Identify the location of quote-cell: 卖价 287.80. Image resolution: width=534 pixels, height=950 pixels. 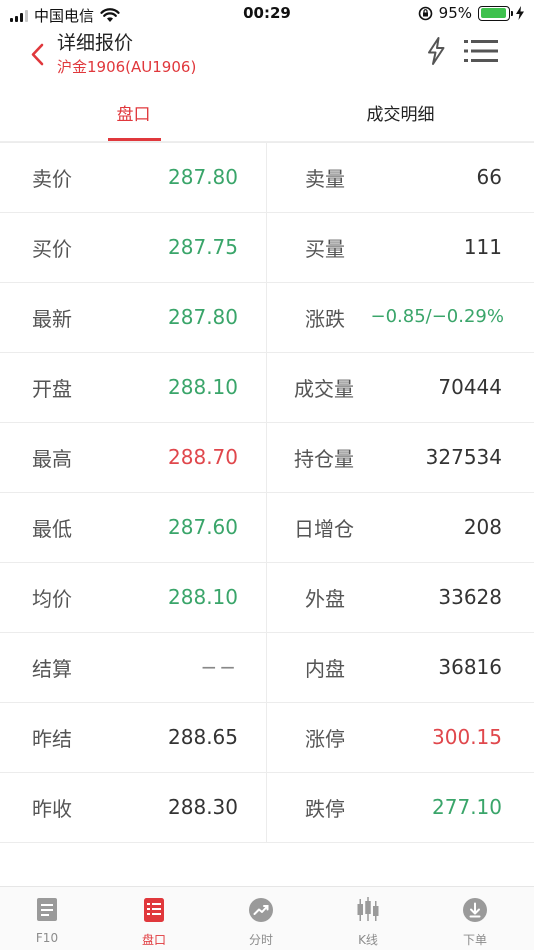
(133, 177).